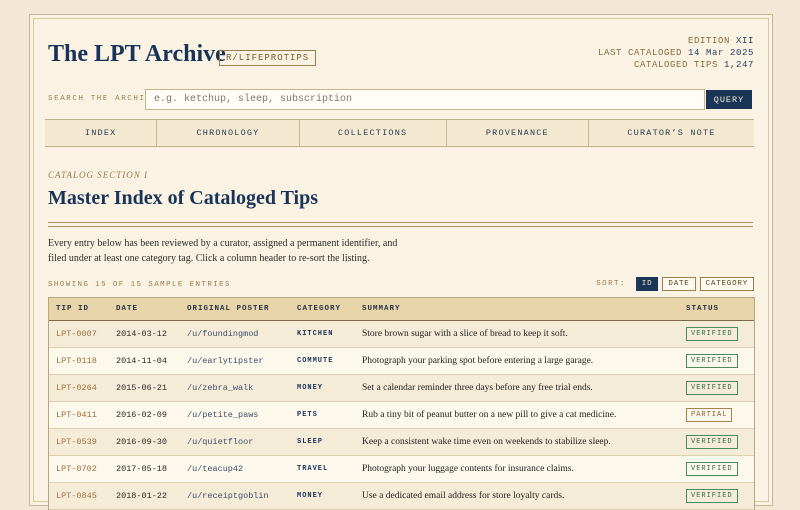  What do you see at coordinates (139, 285) in the screenshot?
I see `entries-count: SHOWING 15 OF 15 SAMPLE ENTRIES` at bounding box center [139, 285].